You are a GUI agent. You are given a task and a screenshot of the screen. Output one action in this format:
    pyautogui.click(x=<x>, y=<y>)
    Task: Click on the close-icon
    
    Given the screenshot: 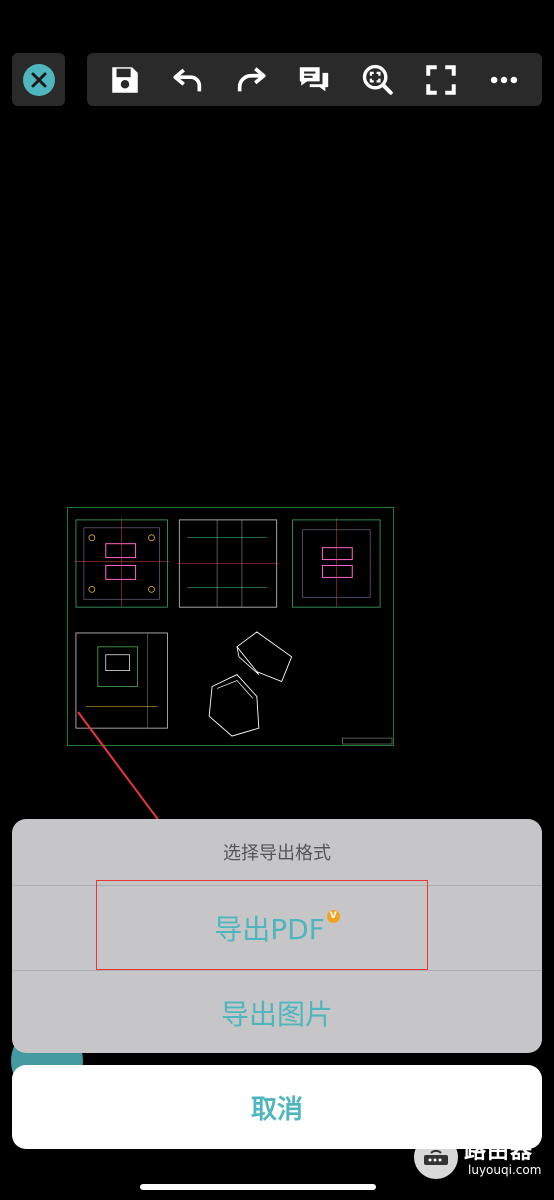 What is the action you would take?
    pyautogui.click(x=38, y=79)
    